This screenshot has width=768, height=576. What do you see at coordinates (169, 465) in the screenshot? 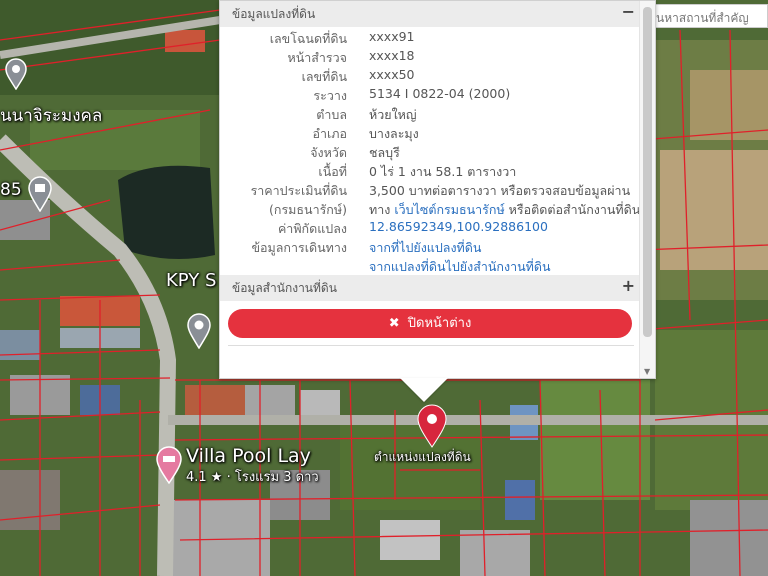
I see `hotel-pin-icon` at bounding box center [169, 465].